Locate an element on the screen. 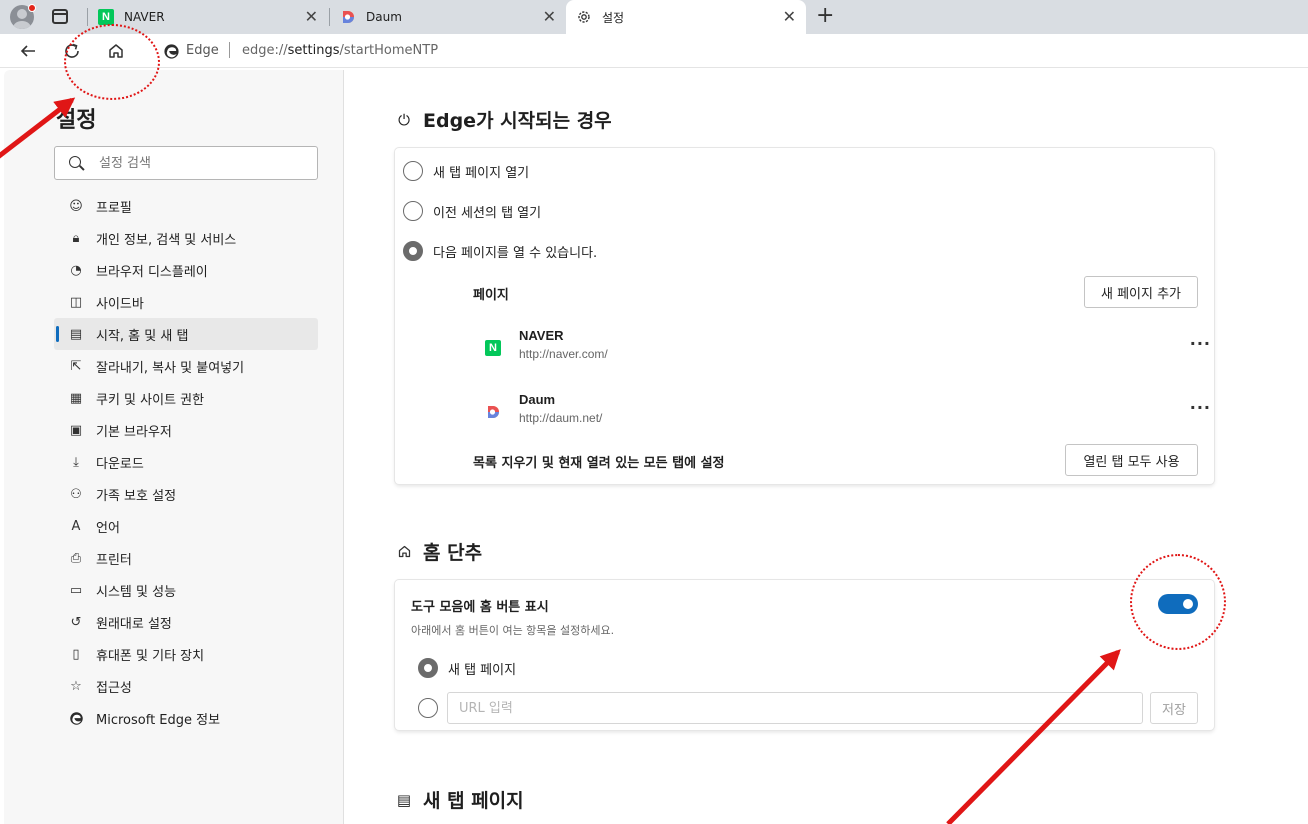  phone-icon: ▯ is located at coordinates (76, 654).